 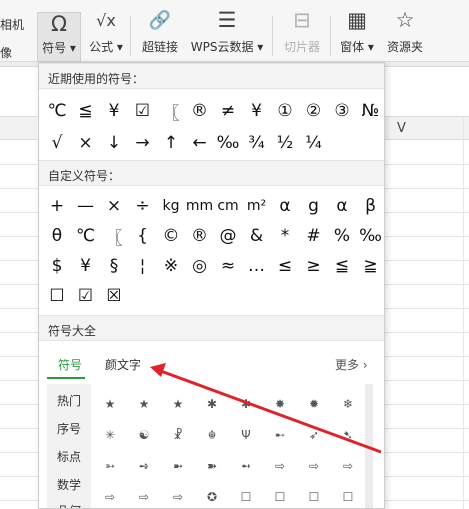 I want to click on symbol-cell: ≥, so click(x=314, y=266).